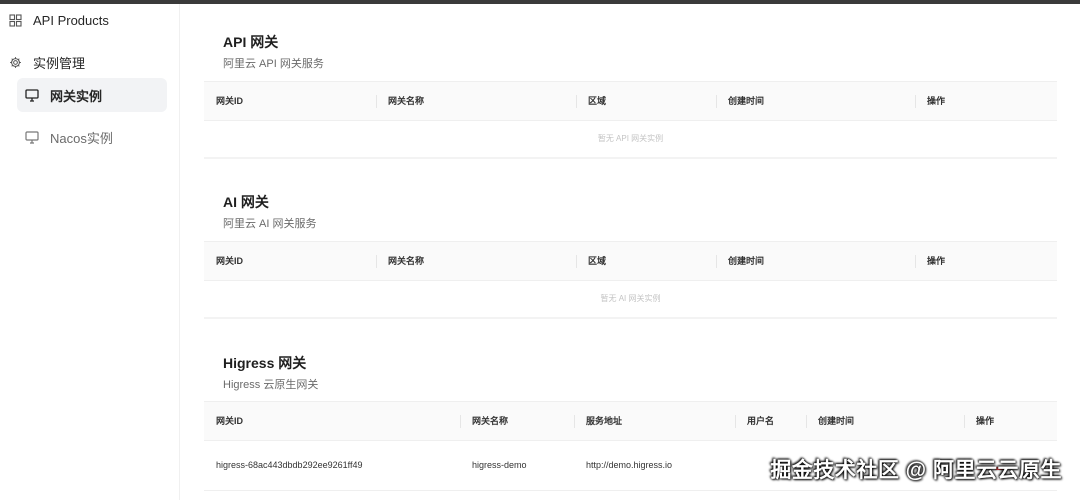 This screenshot has height=500, width=1080. I want to click on column-header: 服务地址, so click(597, 421).